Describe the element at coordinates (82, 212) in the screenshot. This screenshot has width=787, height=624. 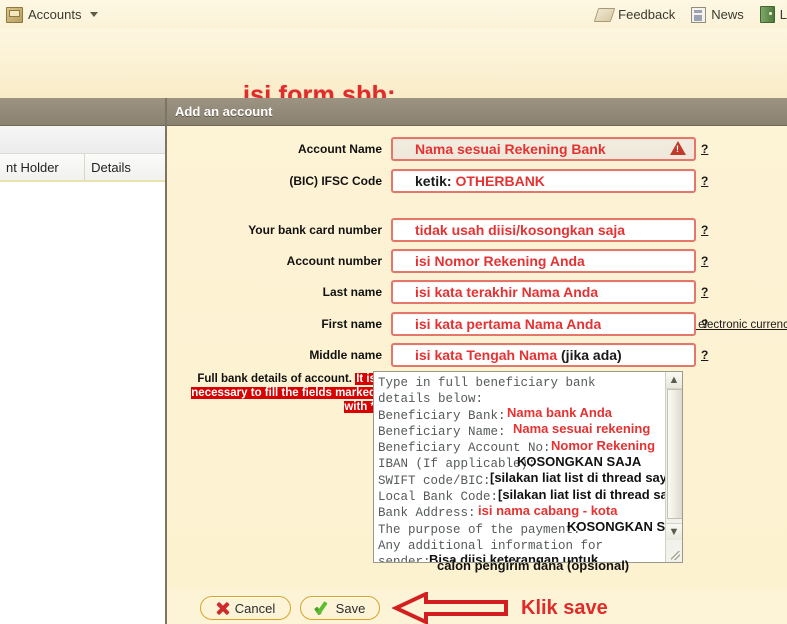
I see `accounts-table-body` at that location.